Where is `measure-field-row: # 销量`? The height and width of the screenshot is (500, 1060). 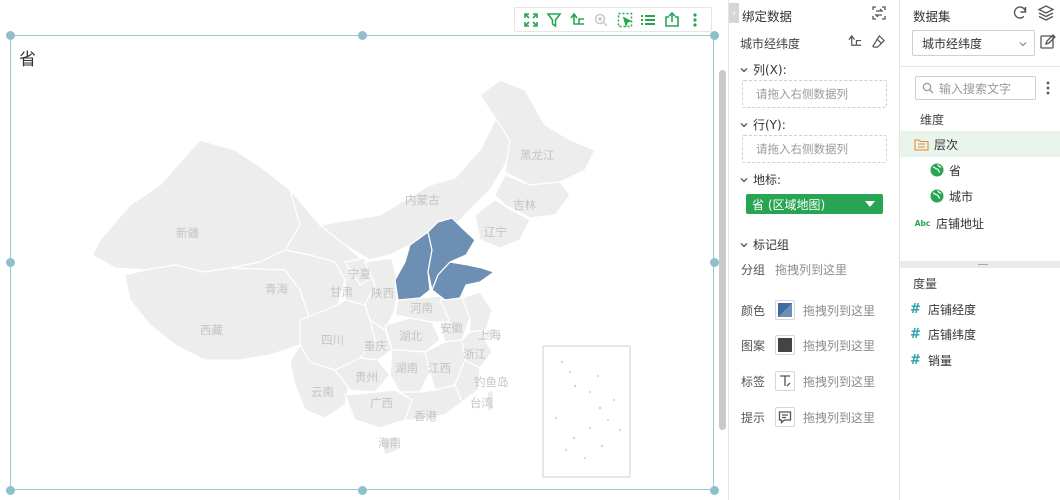 measure-field-row: # 销量 is located at coordinates (980, 360).